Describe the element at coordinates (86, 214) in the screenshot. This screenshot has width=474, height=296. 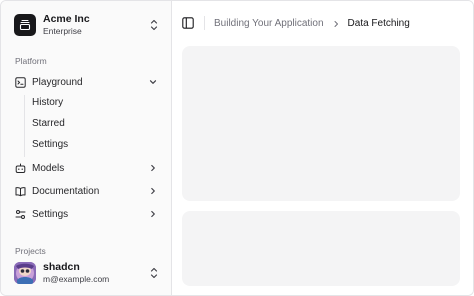
I see `nav-item-settings: Settings` at that location.